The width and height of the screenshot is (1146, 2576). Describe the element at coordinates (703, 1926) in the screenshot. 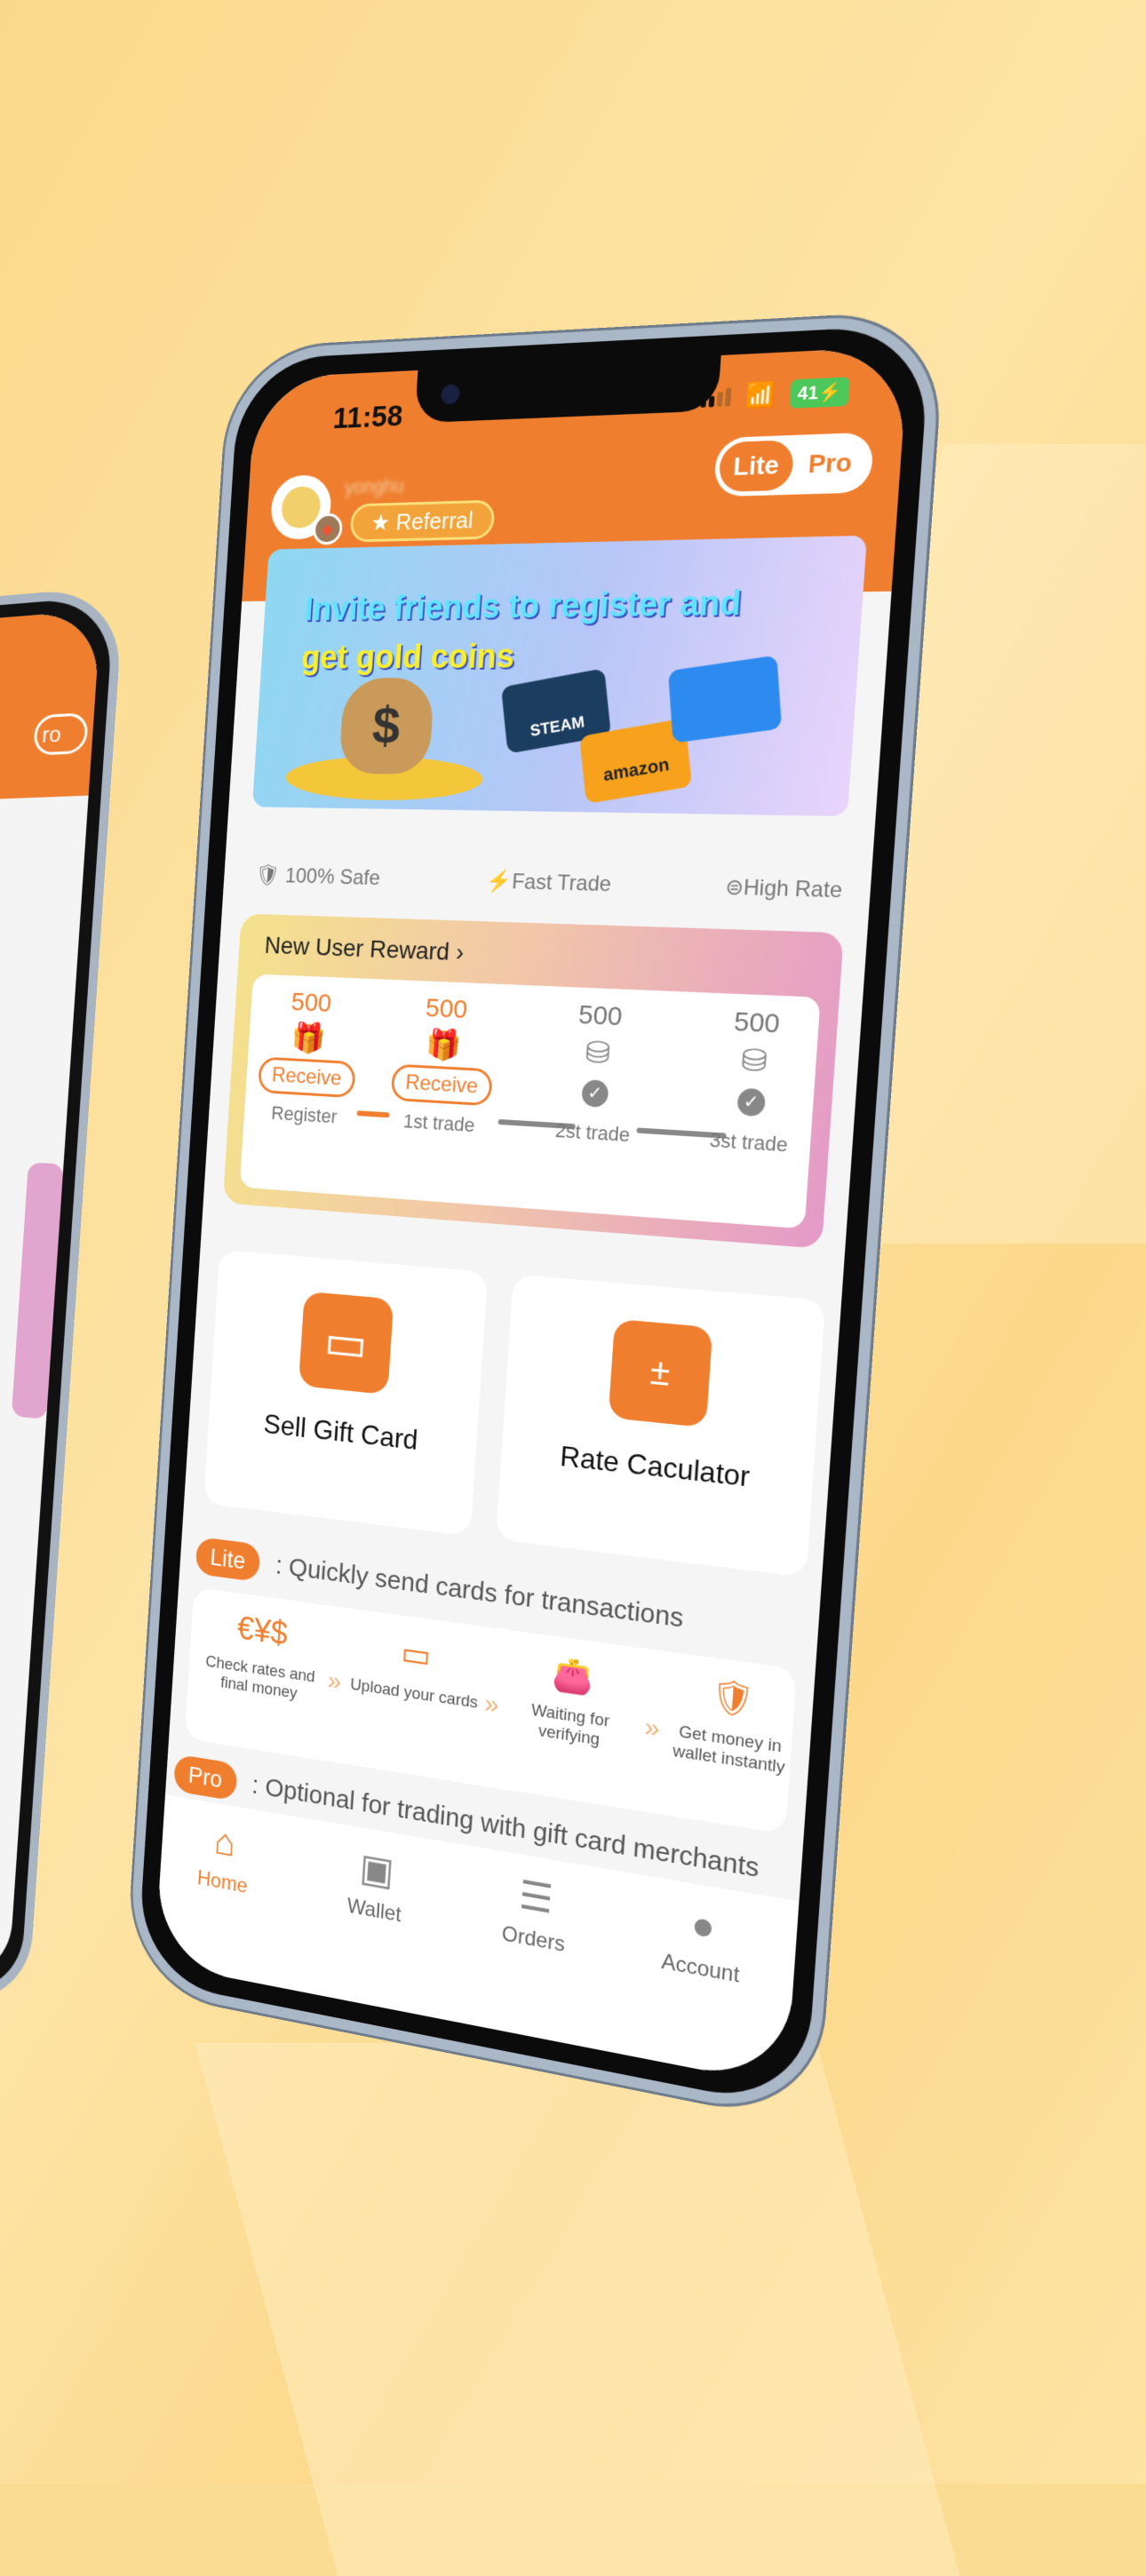

I see `person-icon: ●` at that location.